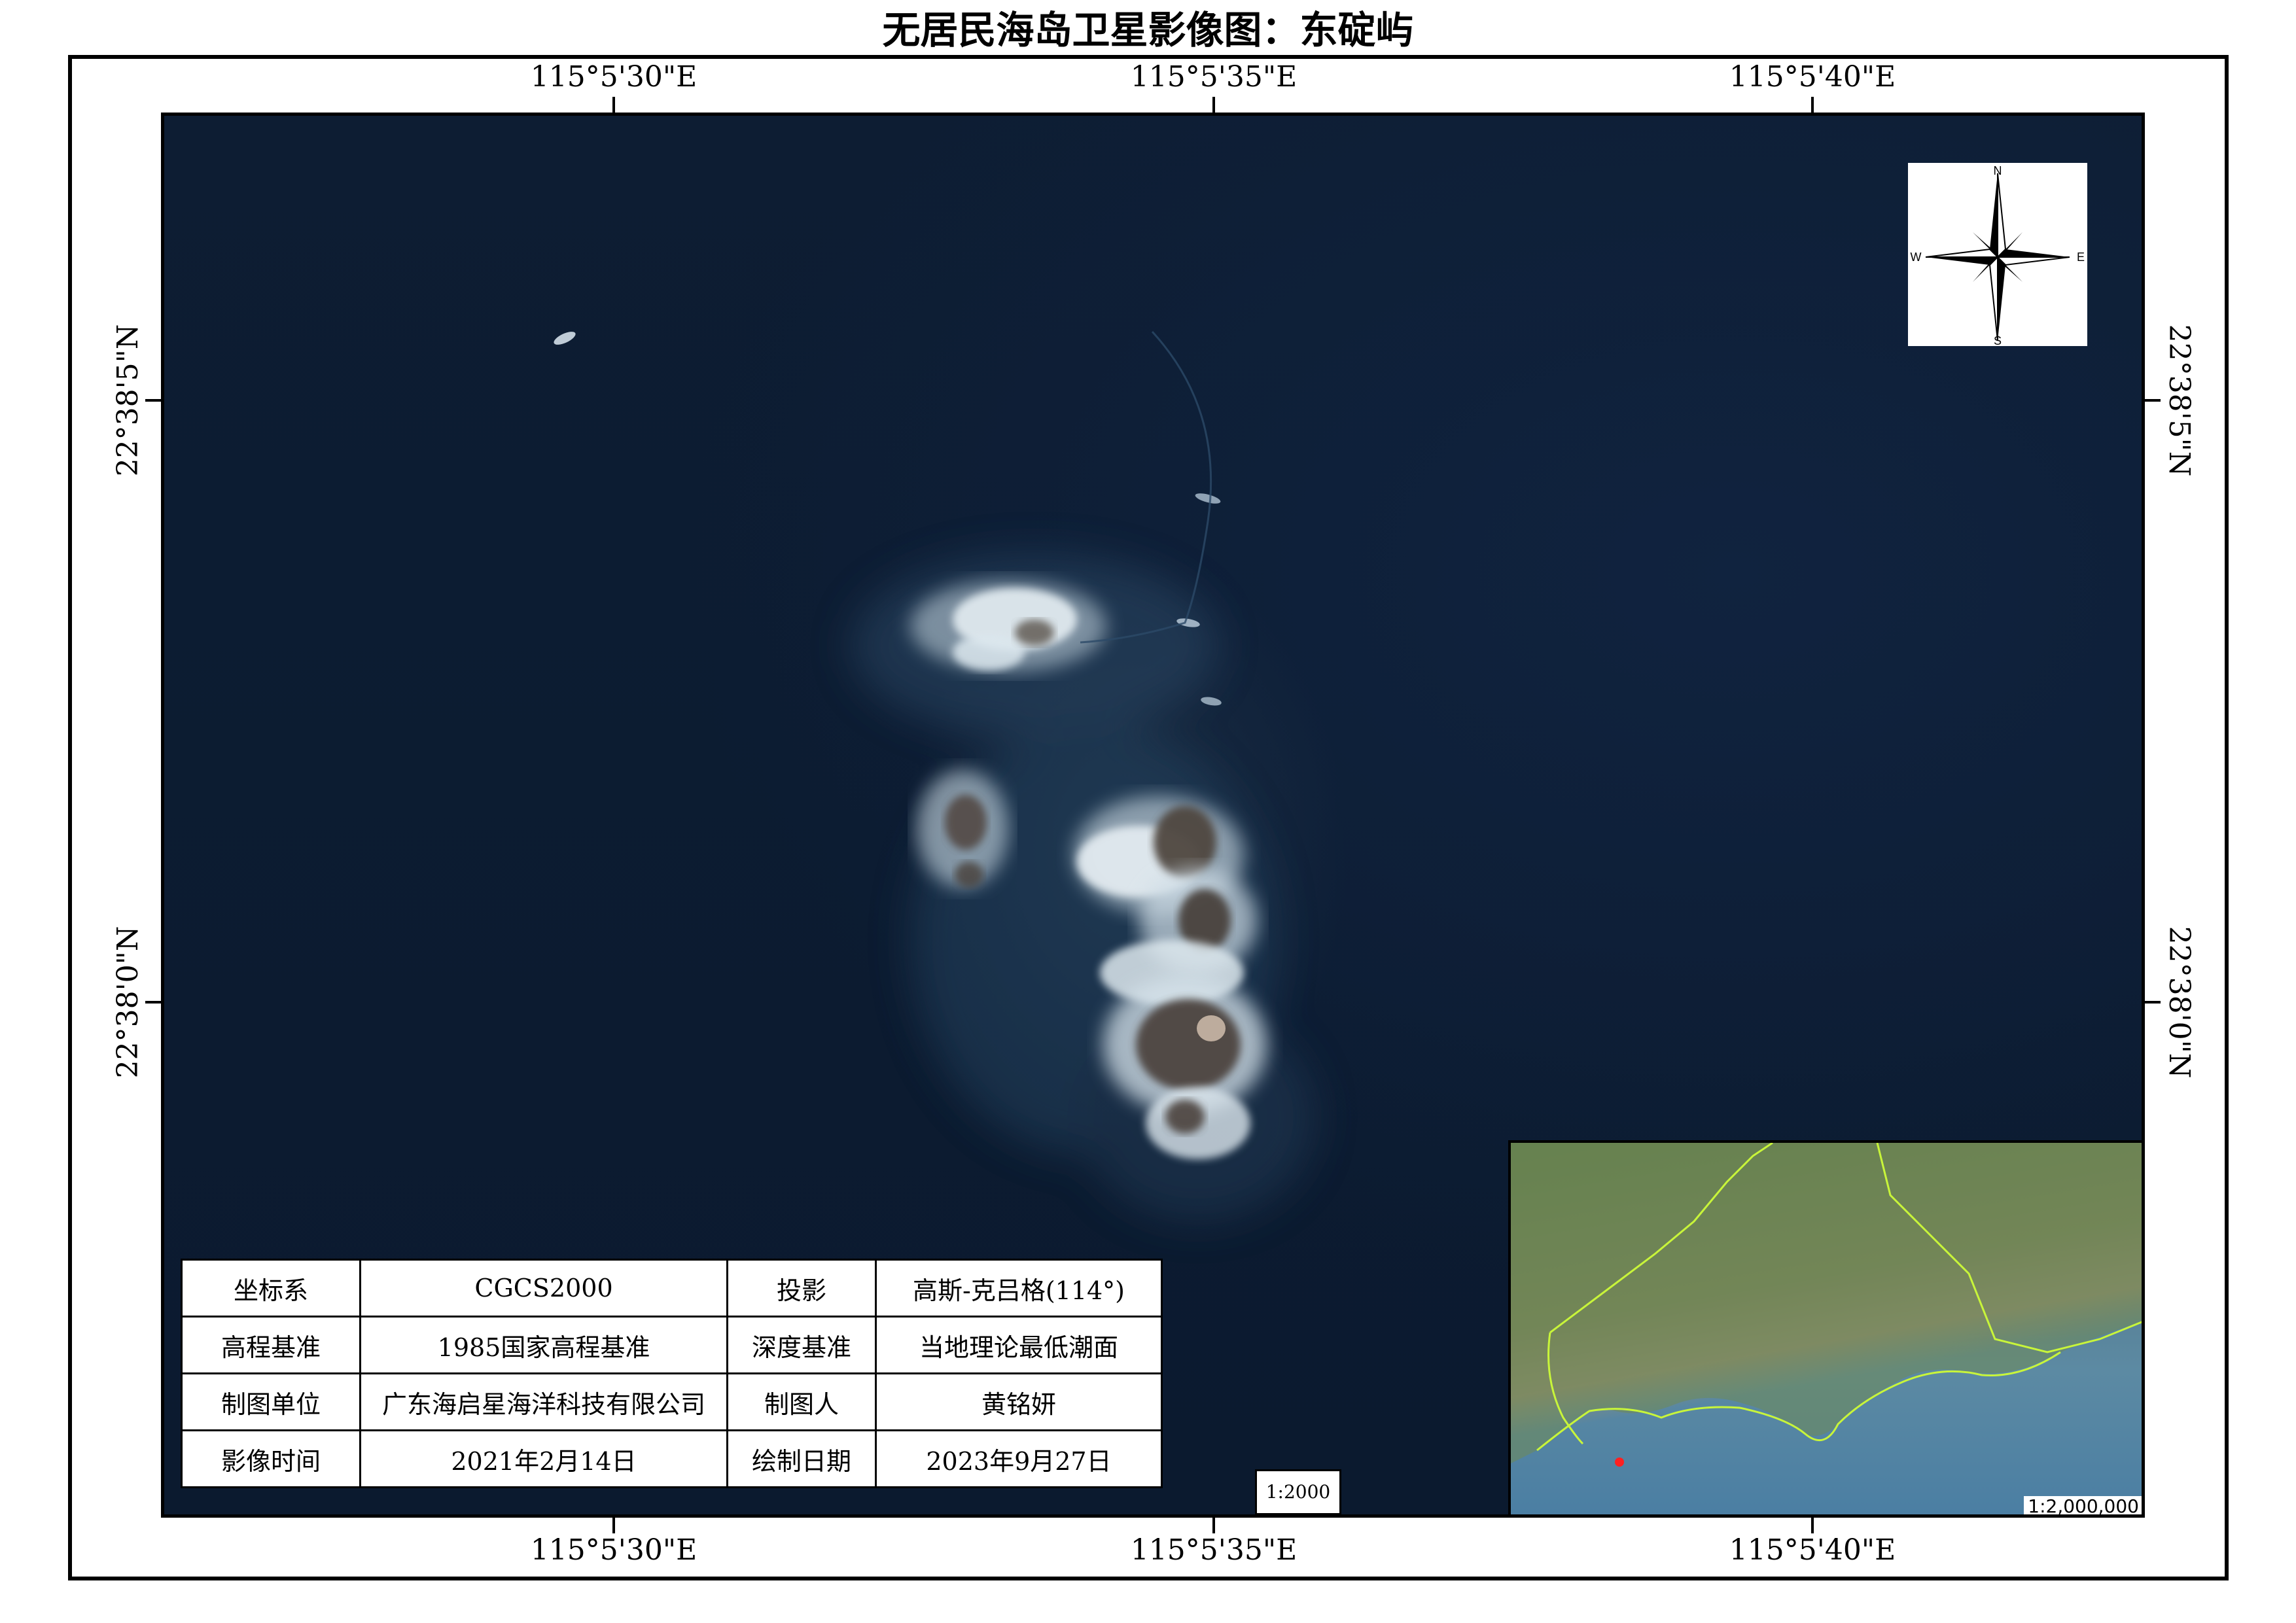 Image resolution: width=2296 pixels, height=1623 pixels. I want to click on table-cell: 影像时间, so click(271, 1459).